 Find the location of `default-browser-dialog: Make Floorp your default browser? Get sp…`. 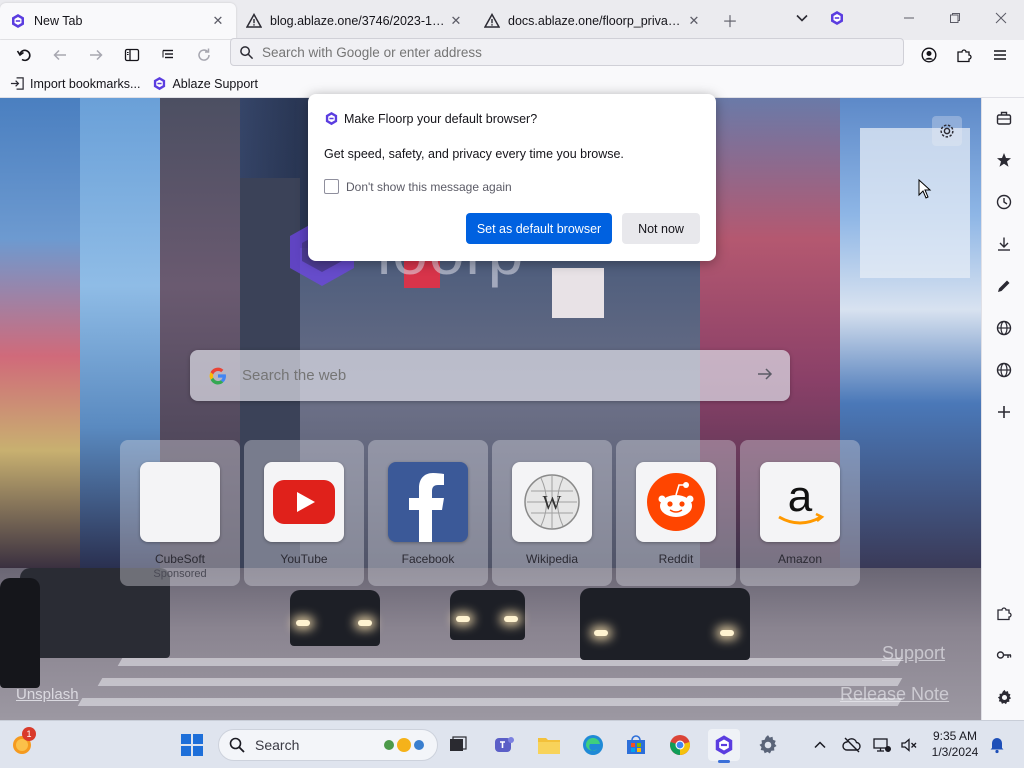

default-browser-dialog: Make Floorp your default browser? Get sp… is located at coordinates (512, 177).